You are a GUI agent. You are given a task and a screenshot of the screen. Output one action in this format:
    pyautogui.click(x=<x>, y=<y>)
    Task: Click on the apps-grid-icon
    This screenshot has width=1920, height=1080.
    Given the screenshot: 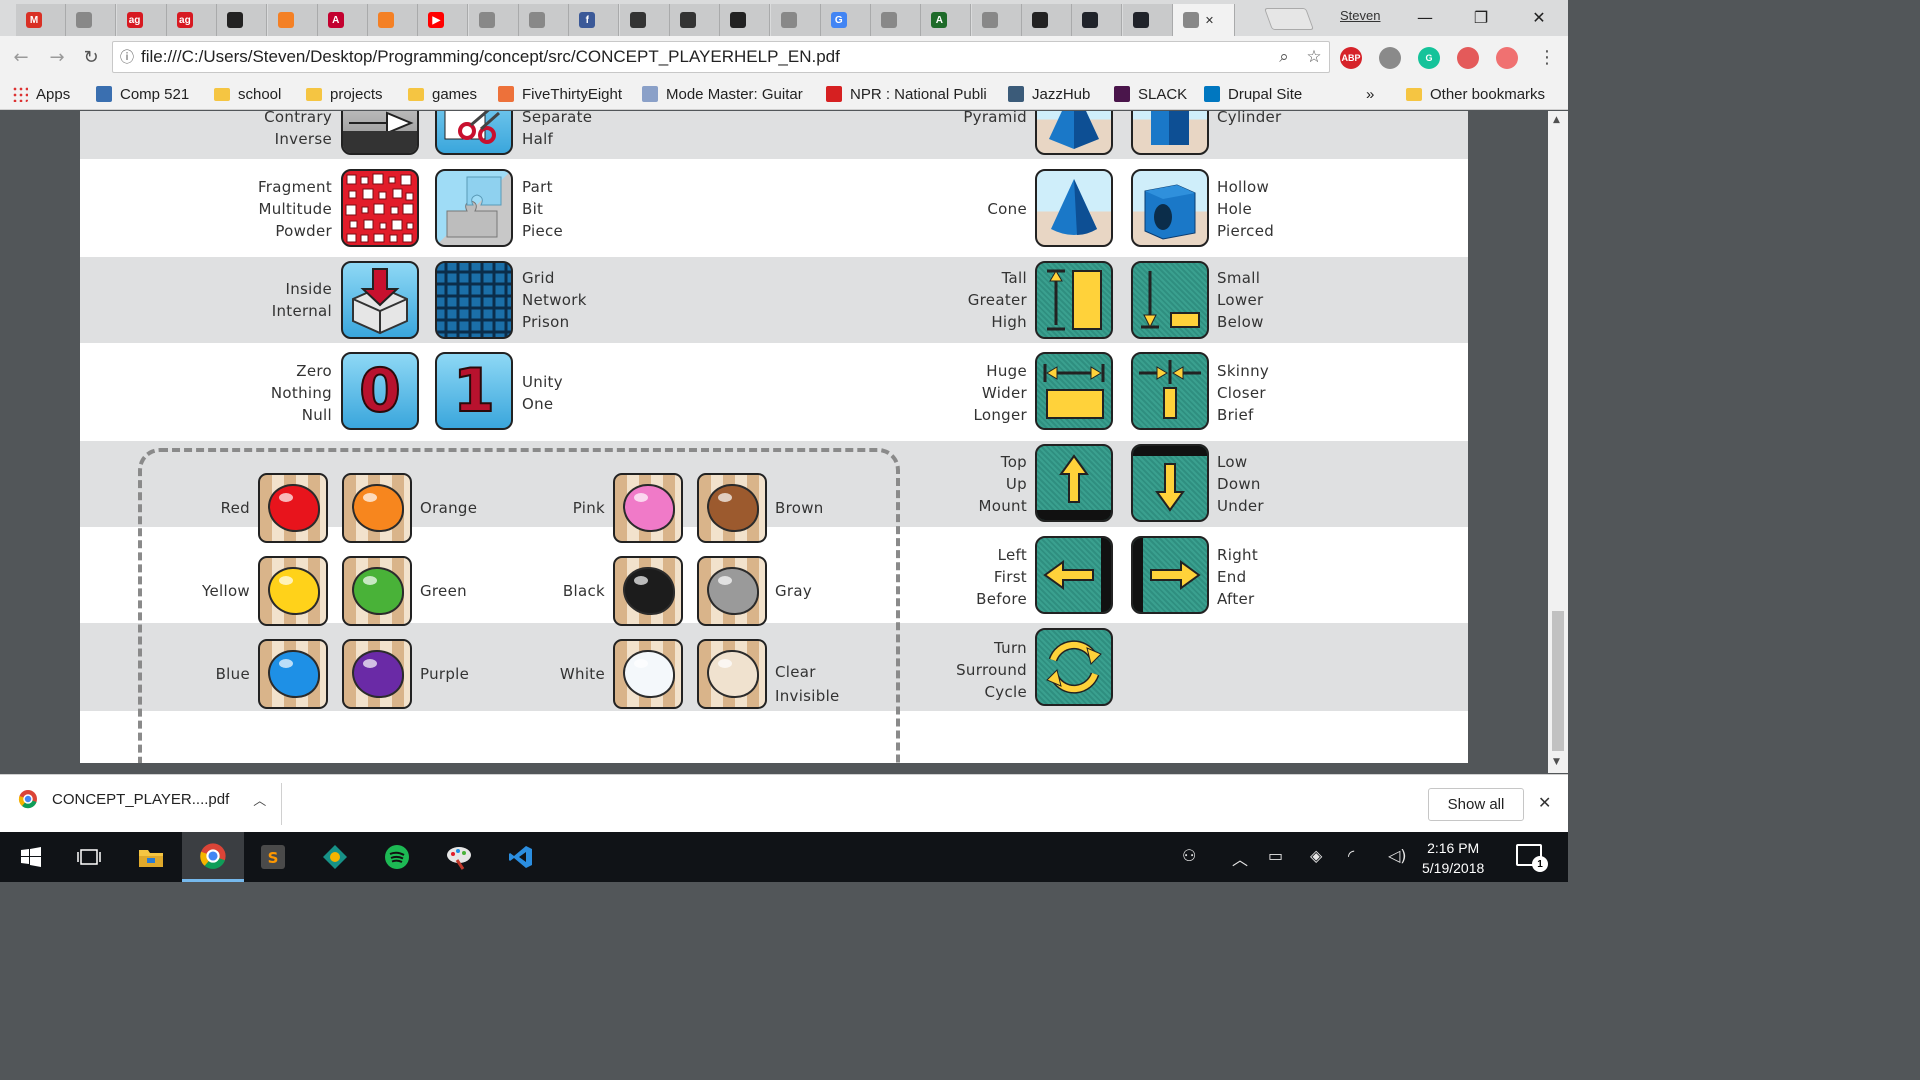 What is the action you would take?
    pyautogui.click(x=20, y=94)
    